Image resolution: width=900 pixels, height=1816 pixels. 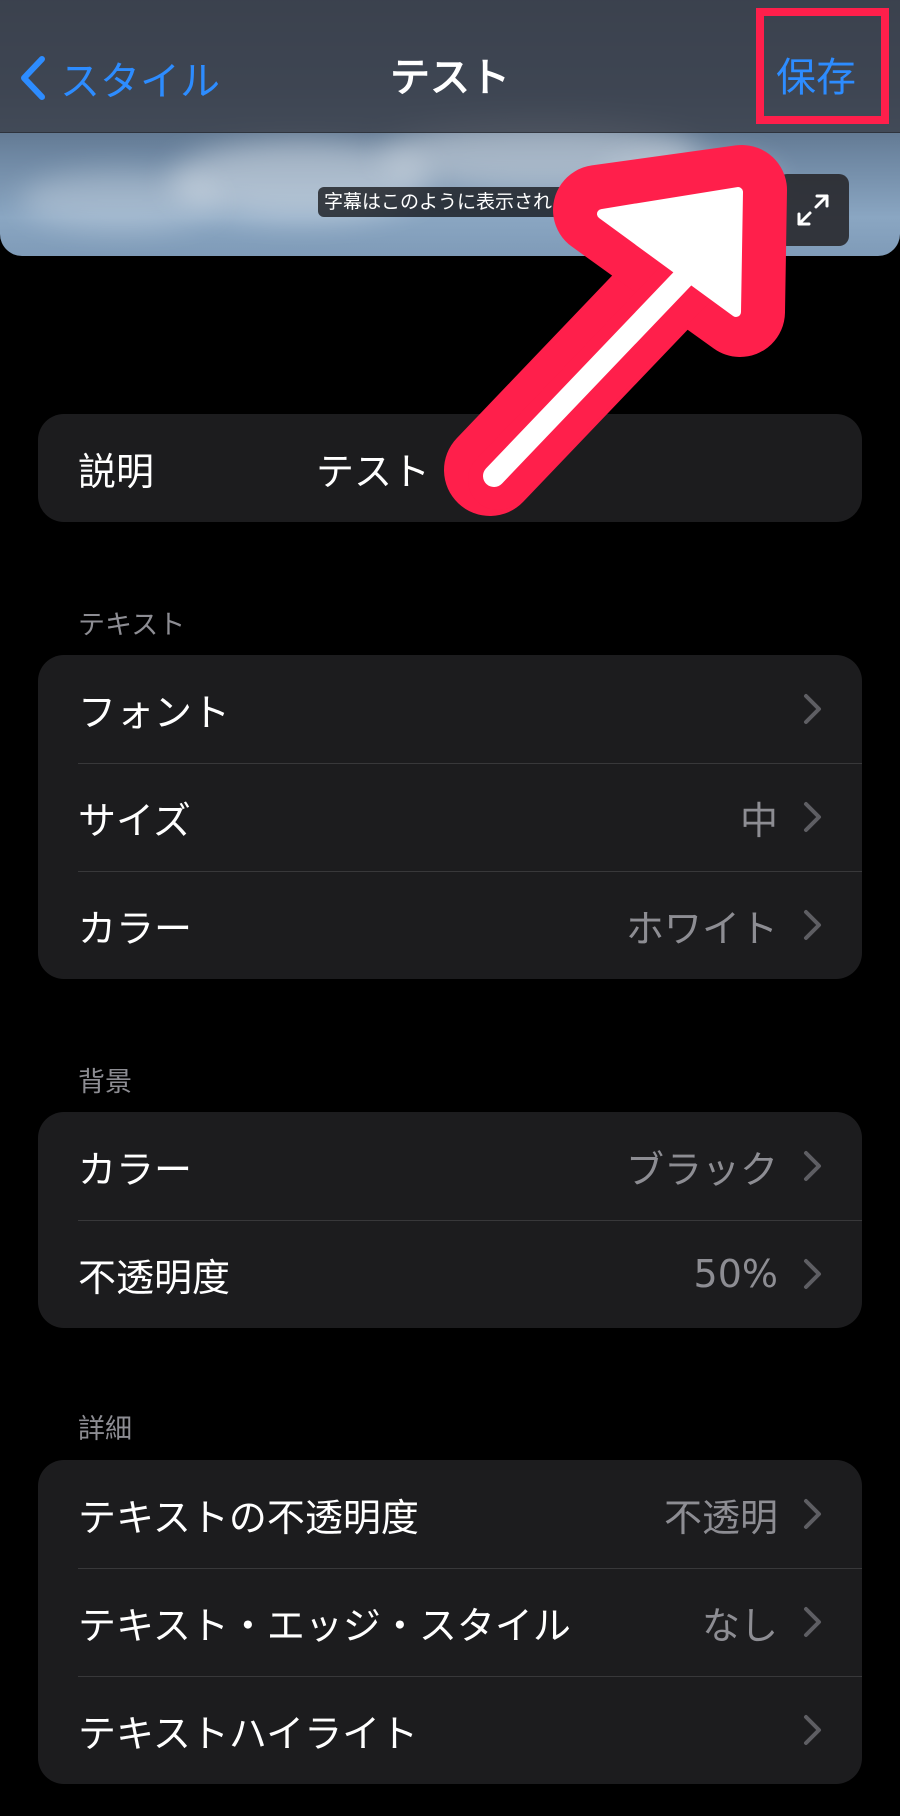 I want to click on expand-button, so click(x=813, y=210).